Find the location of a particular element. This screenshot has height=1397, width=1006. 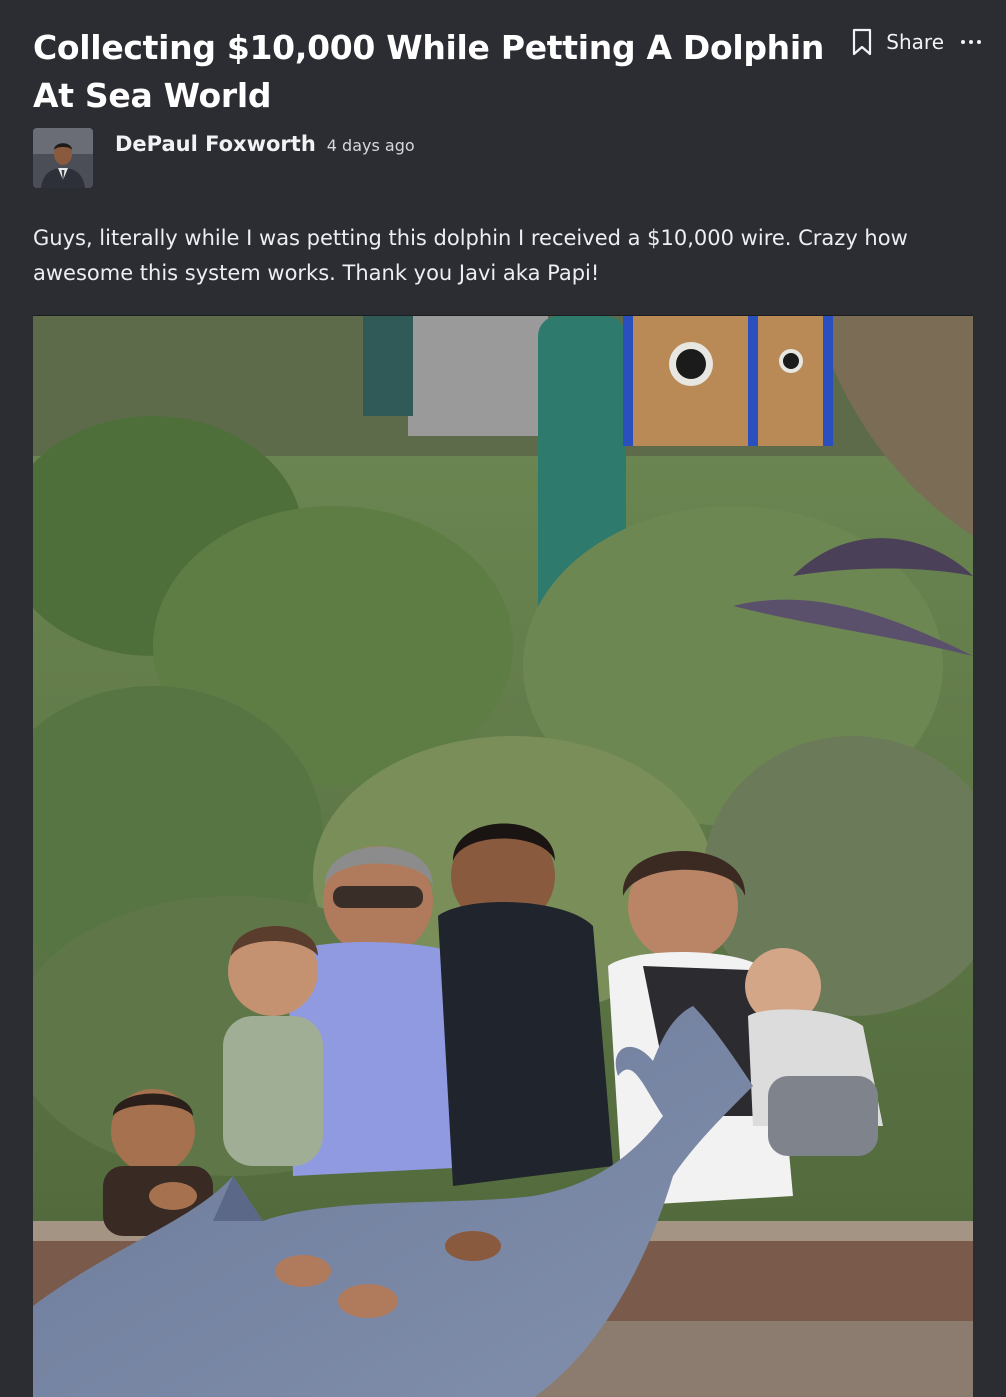

more-options-button is located at coordinates (971, 42).